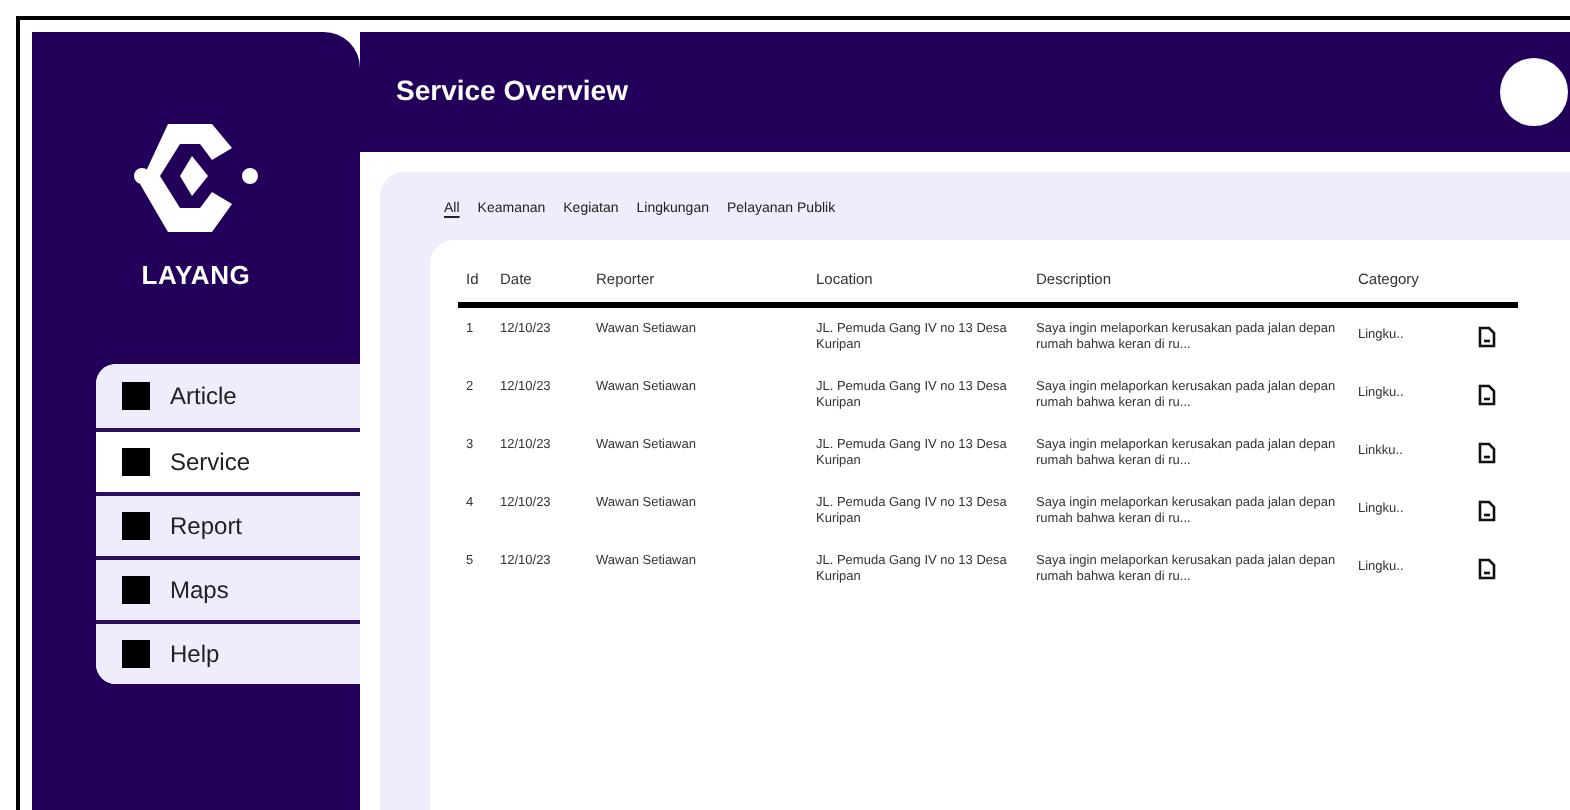 The image size is (1570, 810). Describe the element at coordinates (228, 651) in the screenshot. I see `nav-item: Help` at that location.